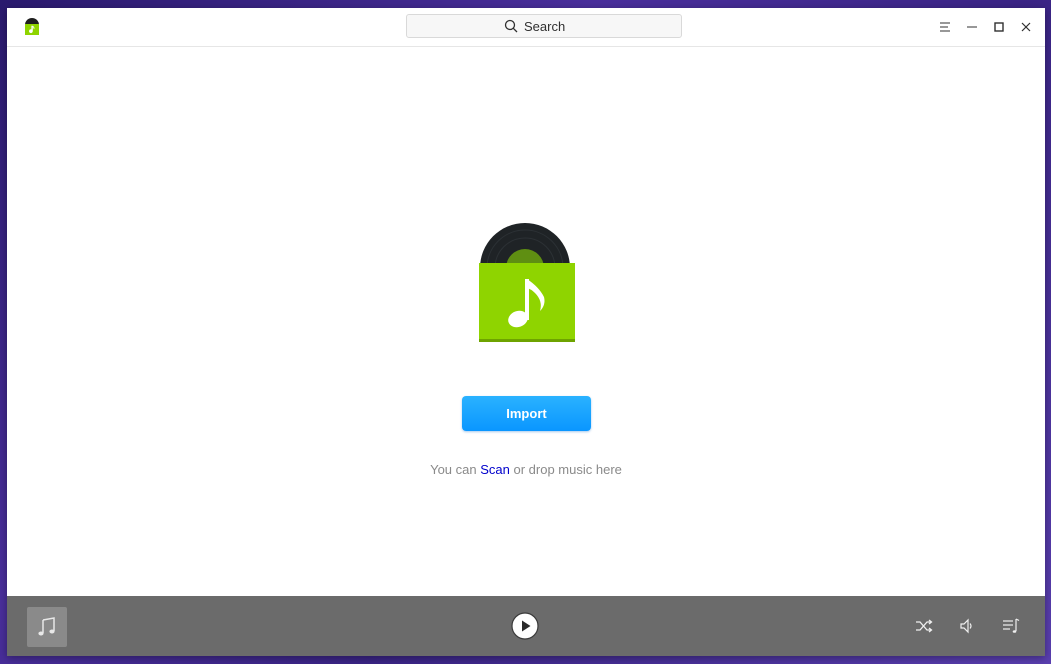 Image resolution: width=1051 pixels, height=664 pixels. I want to click on close-button, so click(1026, 27).